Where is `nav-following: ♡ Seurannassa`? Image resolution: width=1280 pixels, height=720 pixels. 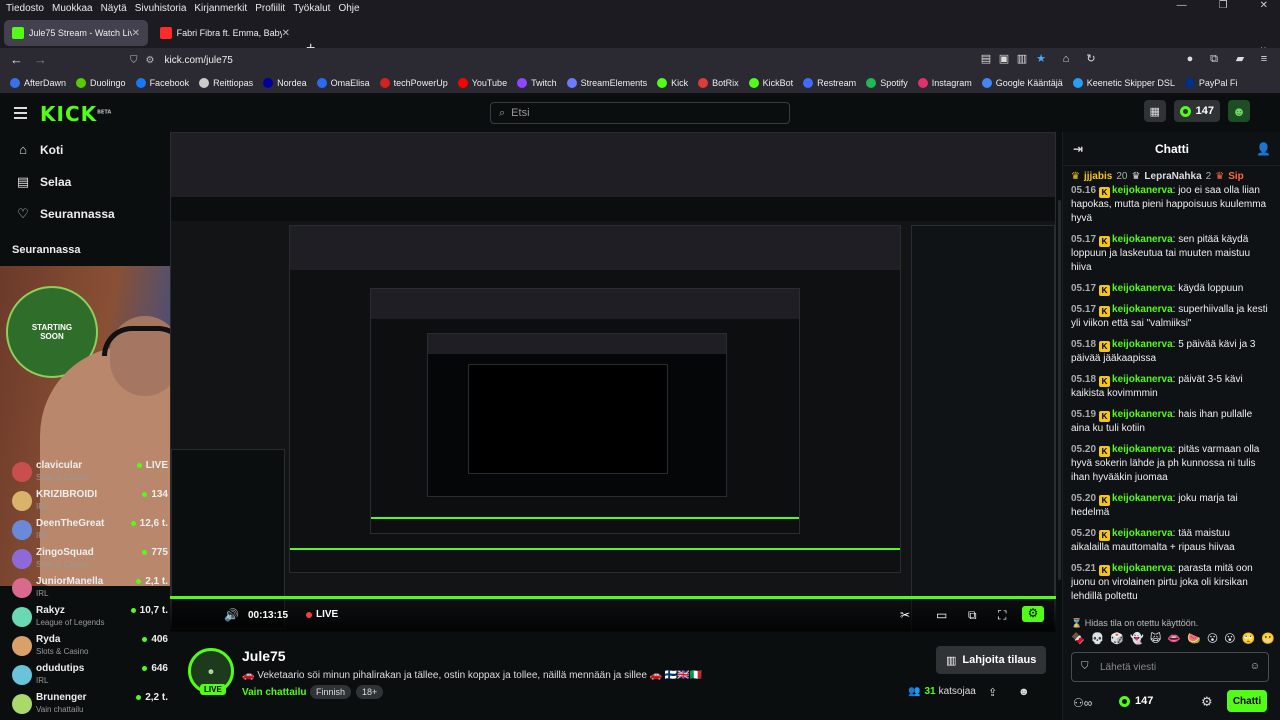
nav-following: ♡ Seurannassa is located at coordinates (65, 214).